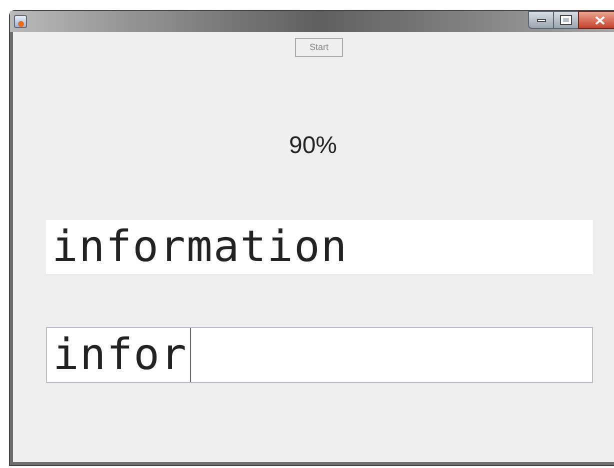 Image resolution: width=614 pixels, height=468 pixels. Describe the element at coordinates (541, 20) in the screenshot. I see `minimize-button` at that location.